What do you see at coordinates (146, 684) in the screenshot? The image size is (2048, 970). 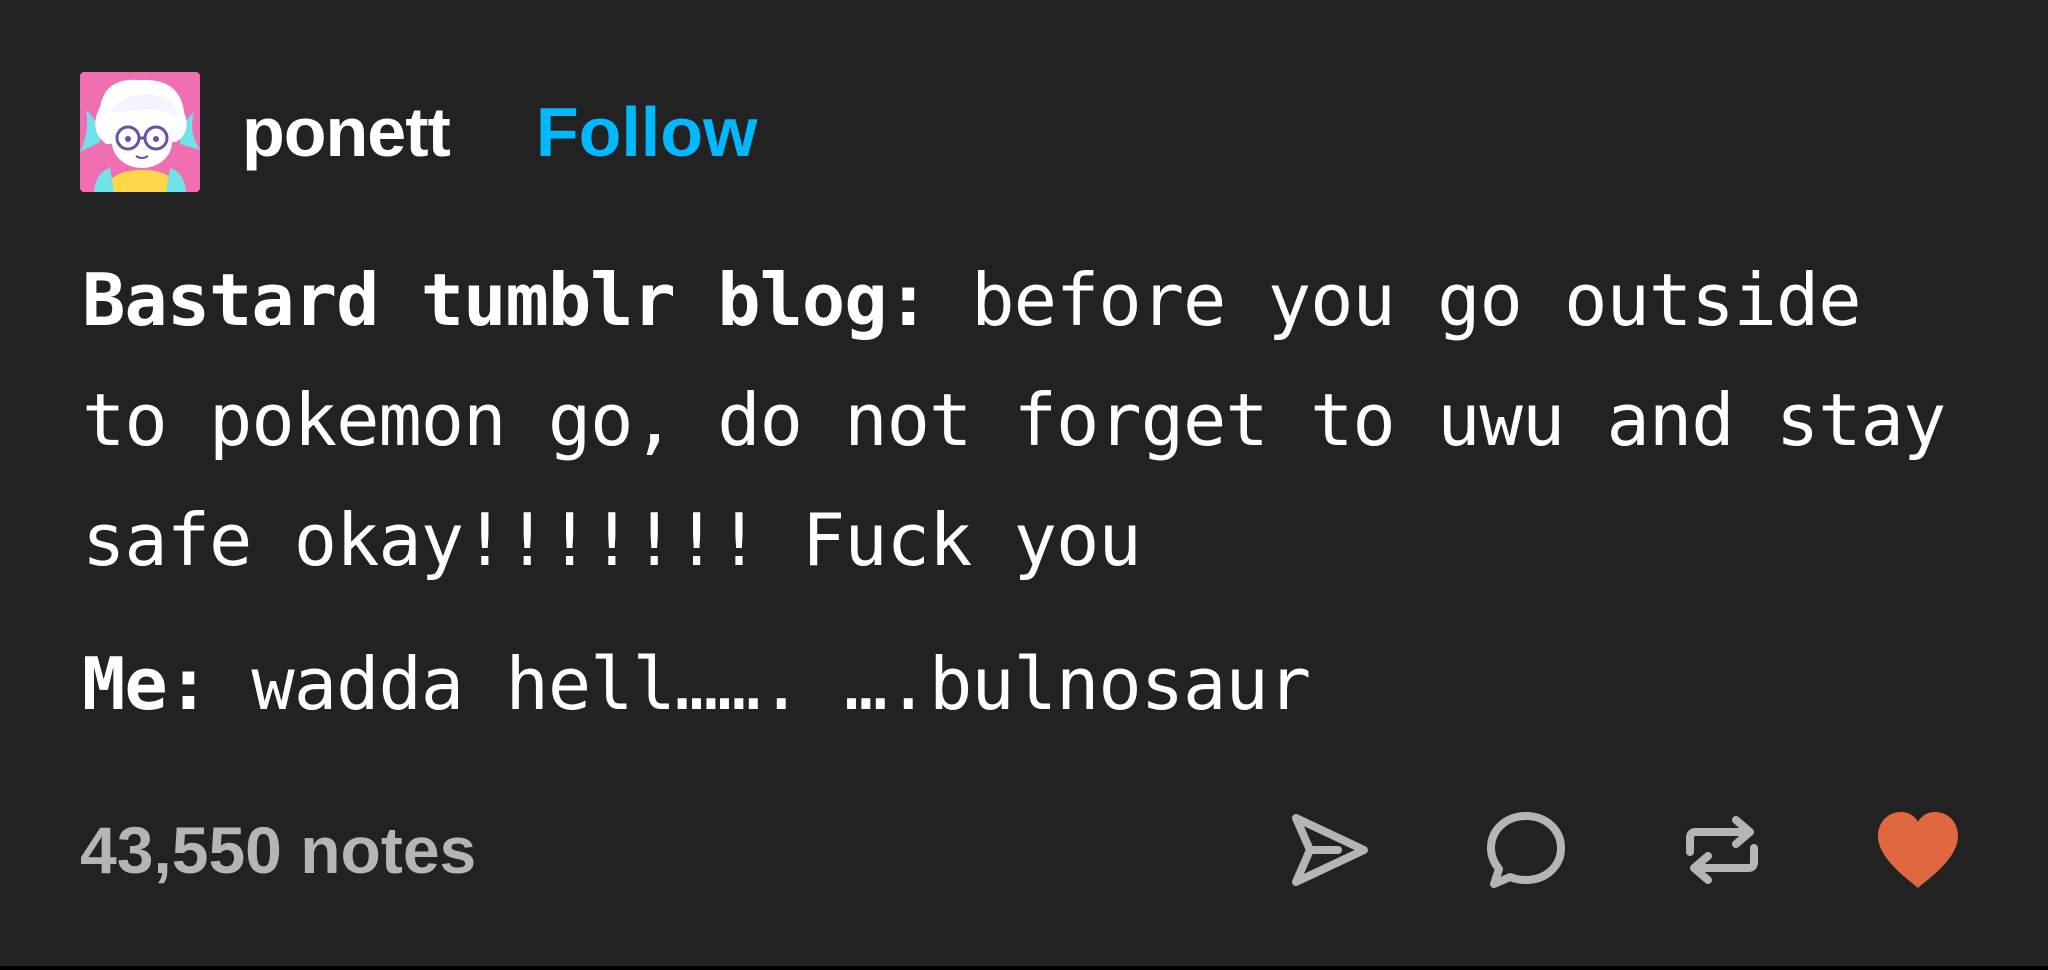 I see `speaker-label: Me:` at bounding box center [146, 684].